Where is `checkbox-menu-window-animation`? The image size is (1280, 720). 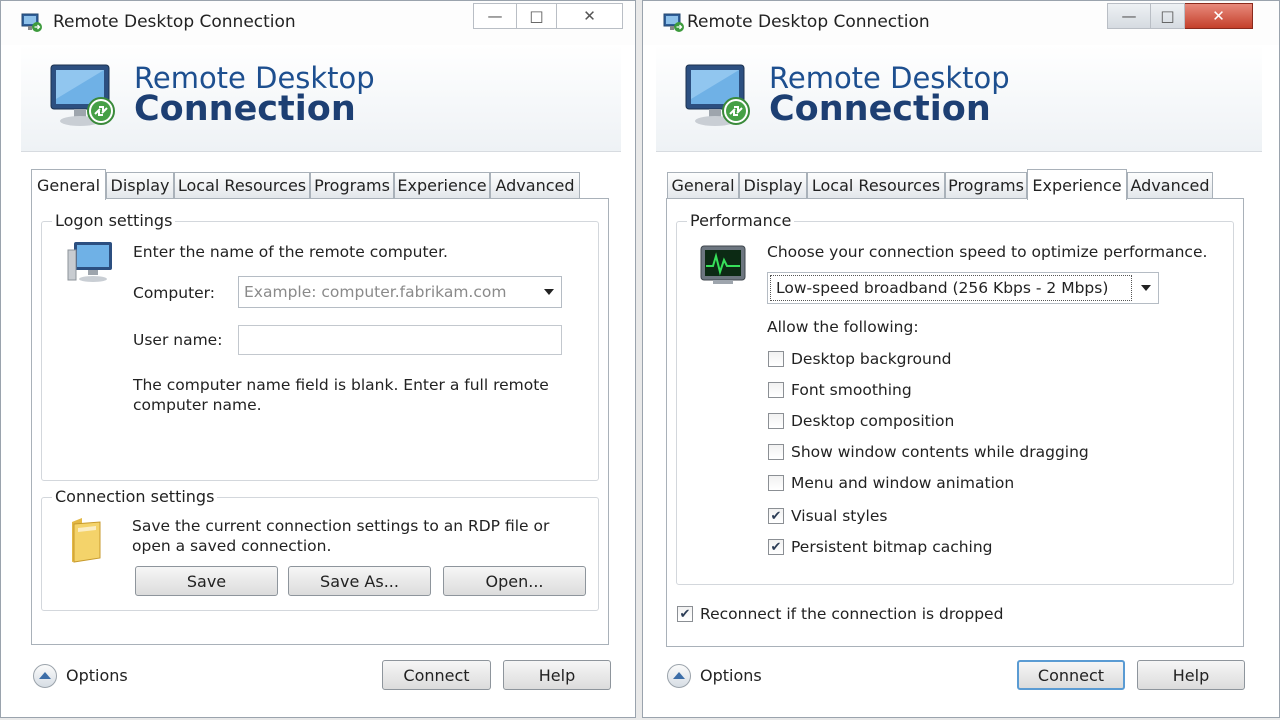 checkbox-menu-window-animation is located at coordinates (776, 483).